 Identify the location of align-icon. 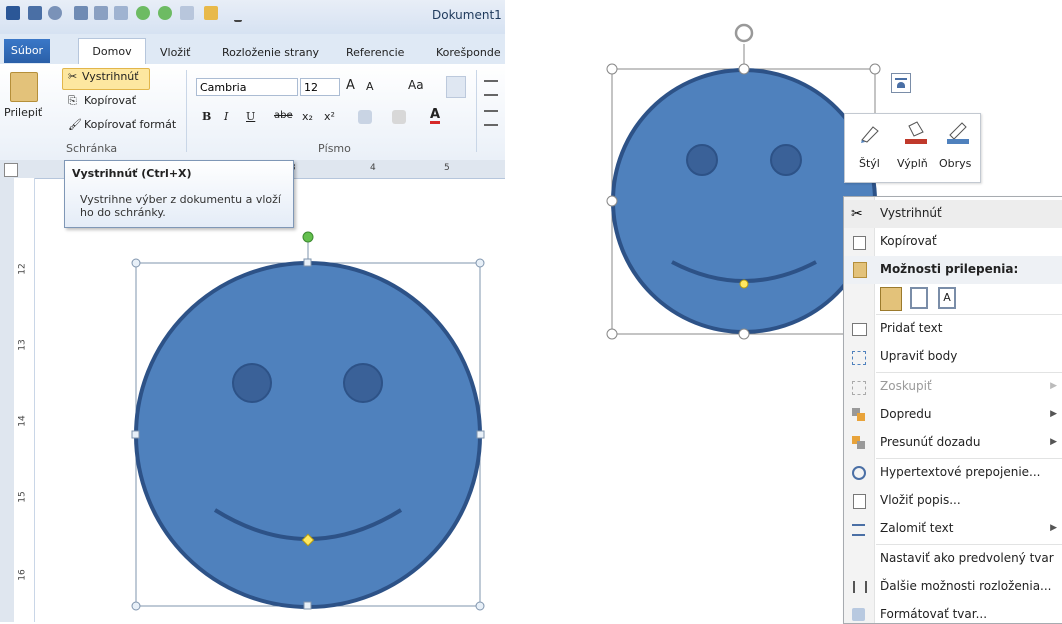
(491, 118).